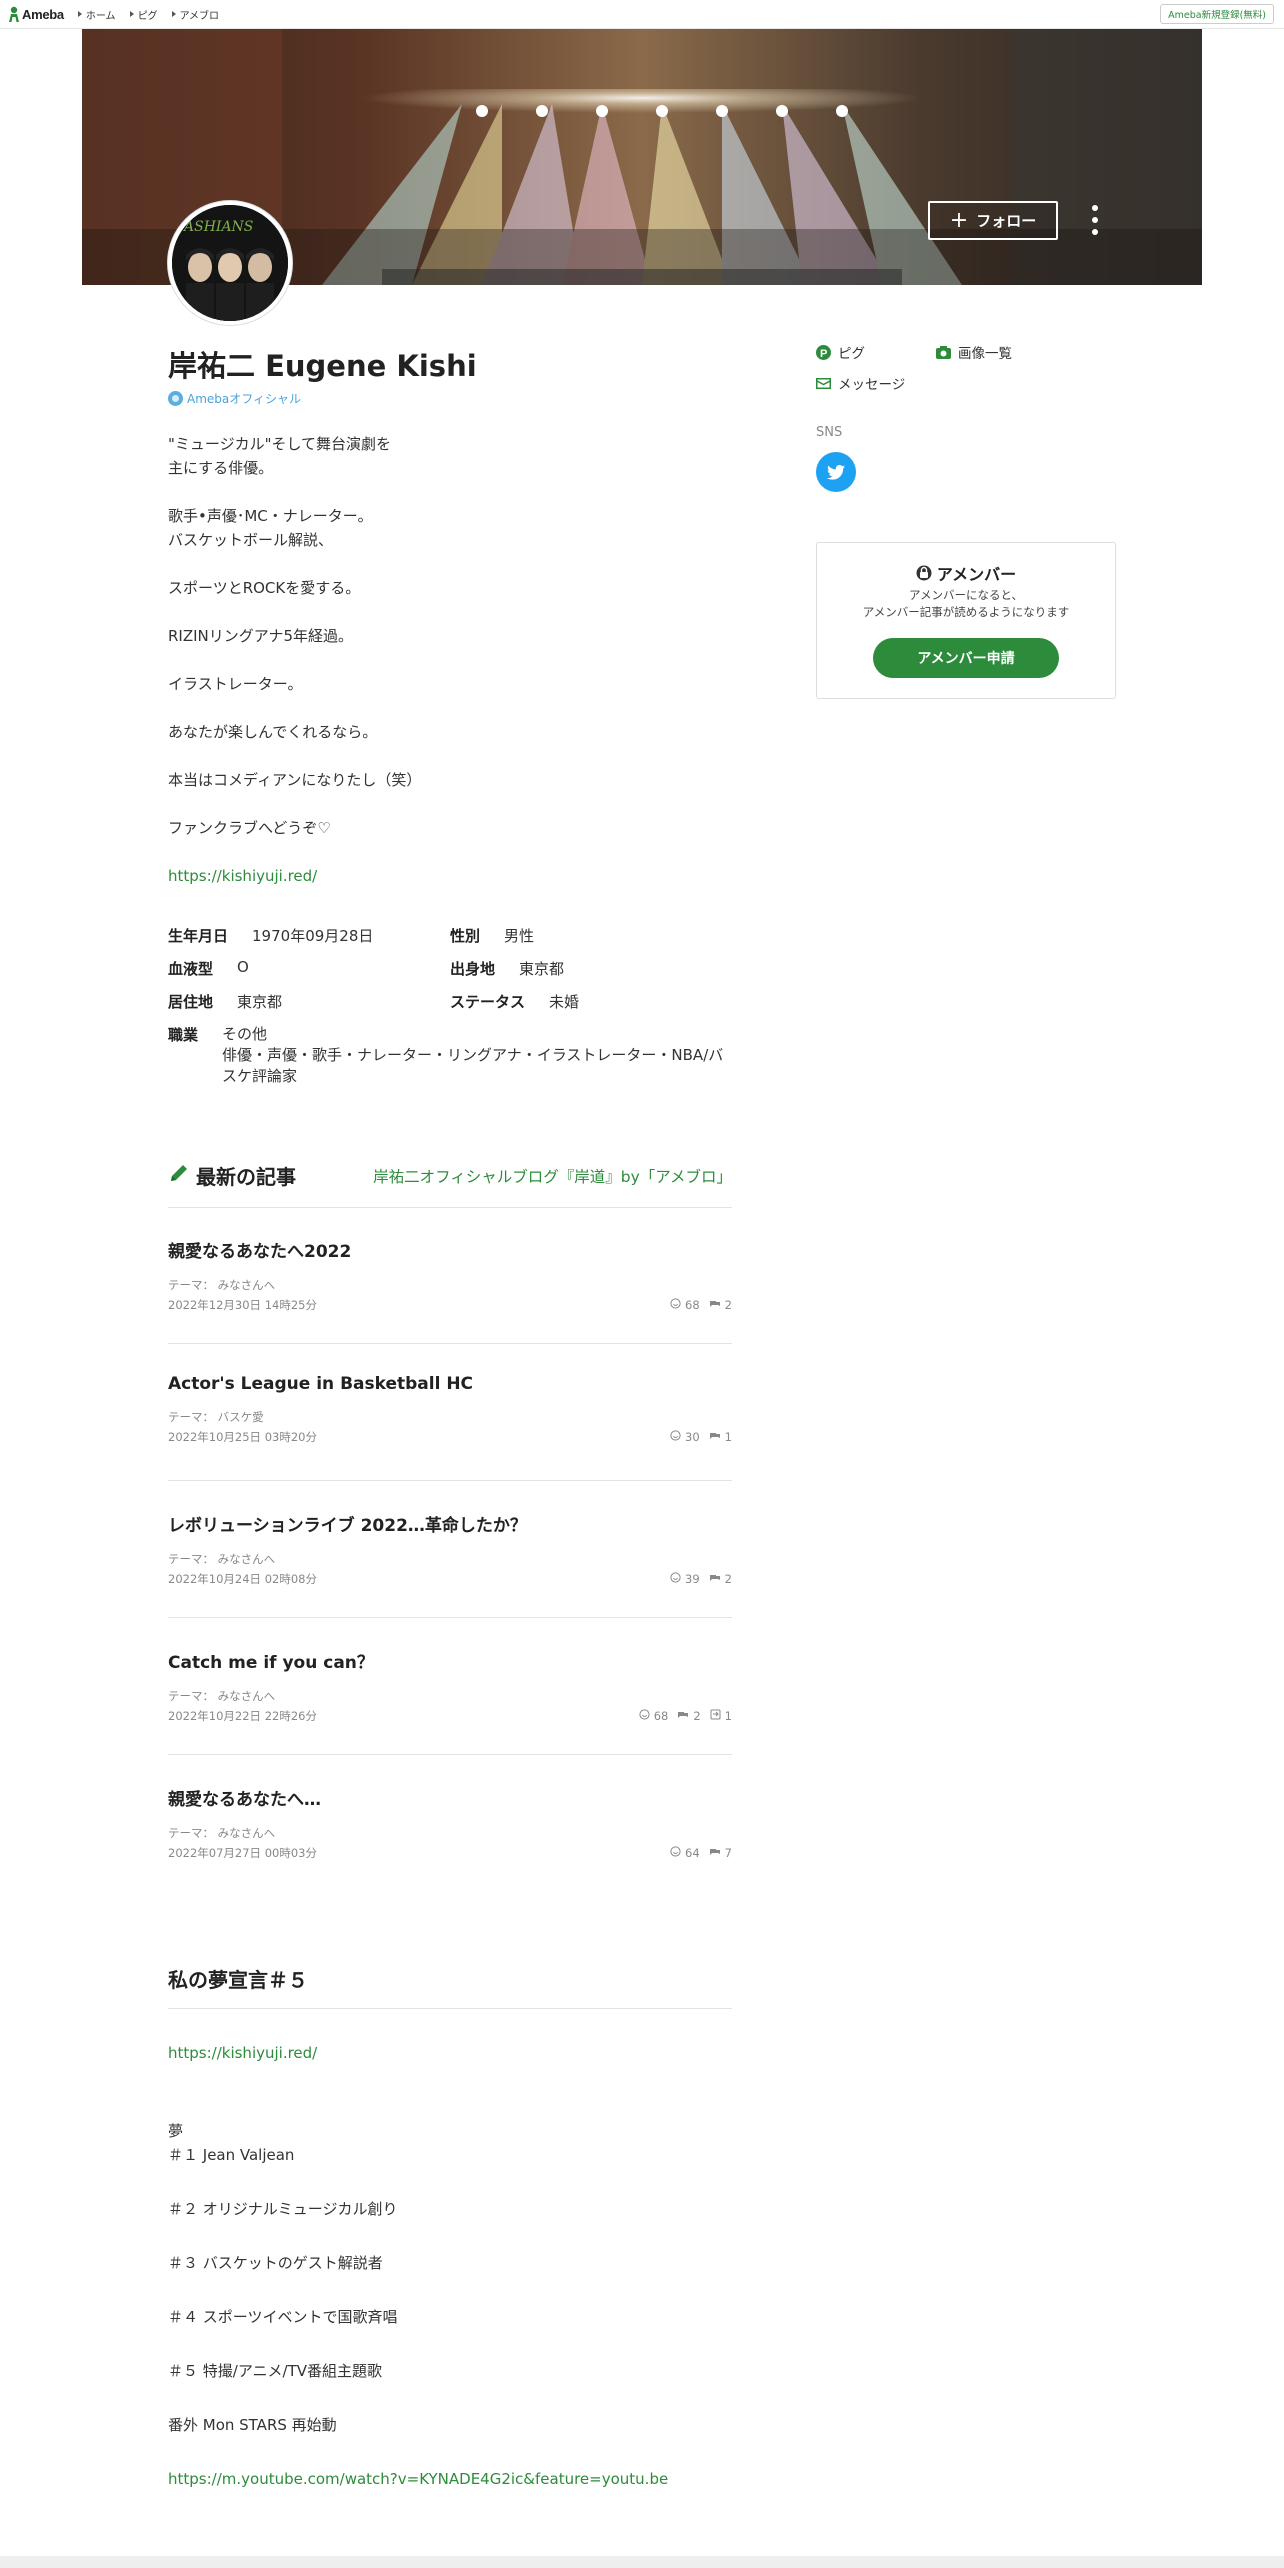 Image resolution: width=1284 pixels, height=2568 pixels. I want to click on dot-icon, so click(1095, 220).